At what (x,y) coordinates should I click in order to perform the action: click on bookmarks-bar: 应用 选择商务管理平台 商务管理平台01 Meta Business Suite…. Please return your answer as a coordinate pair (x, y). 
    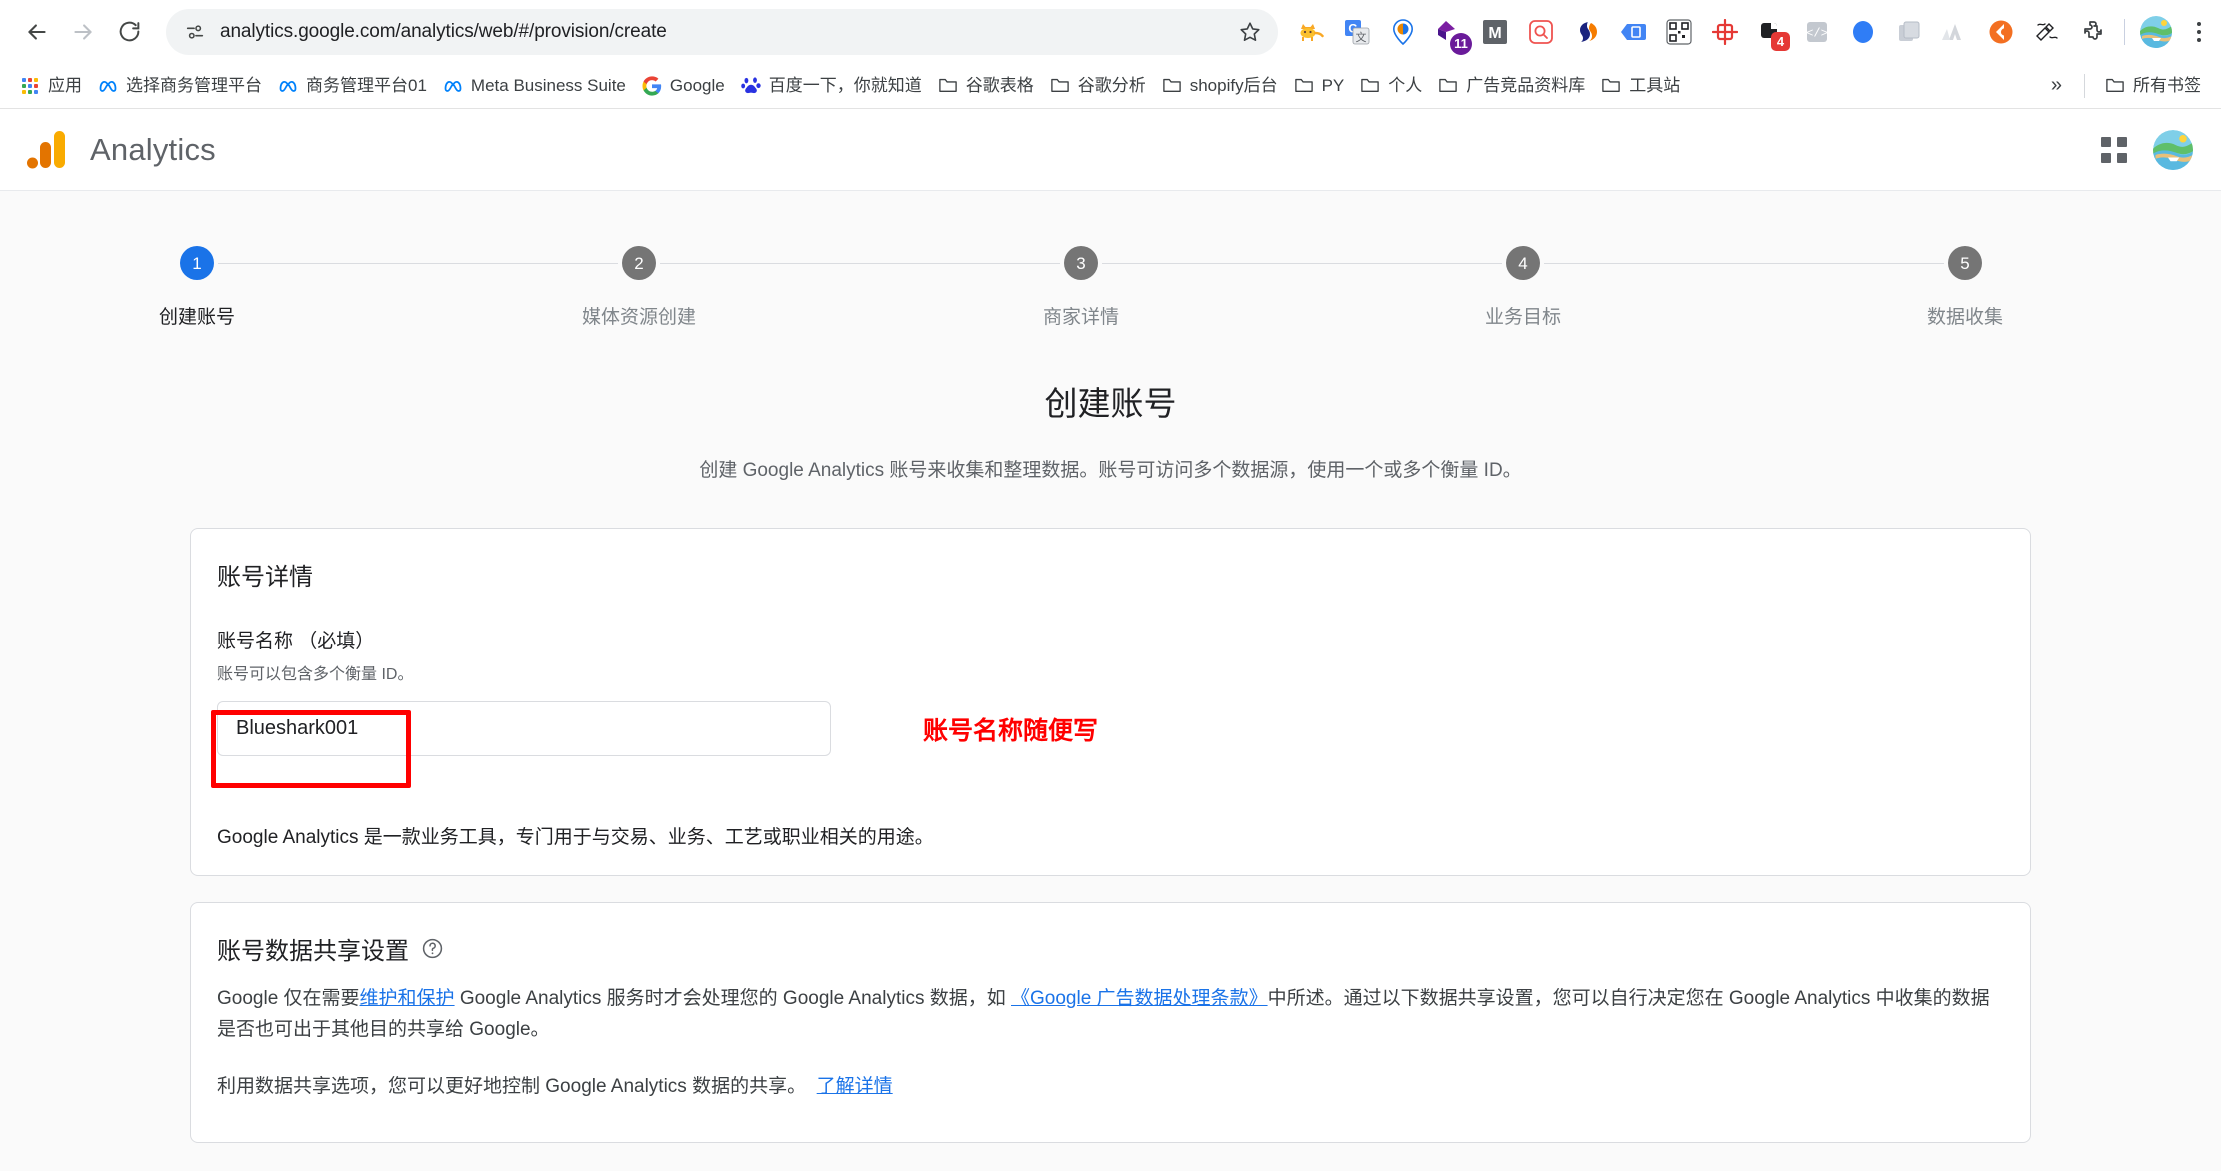
    Looking at the image, I should click on (1110, 86).